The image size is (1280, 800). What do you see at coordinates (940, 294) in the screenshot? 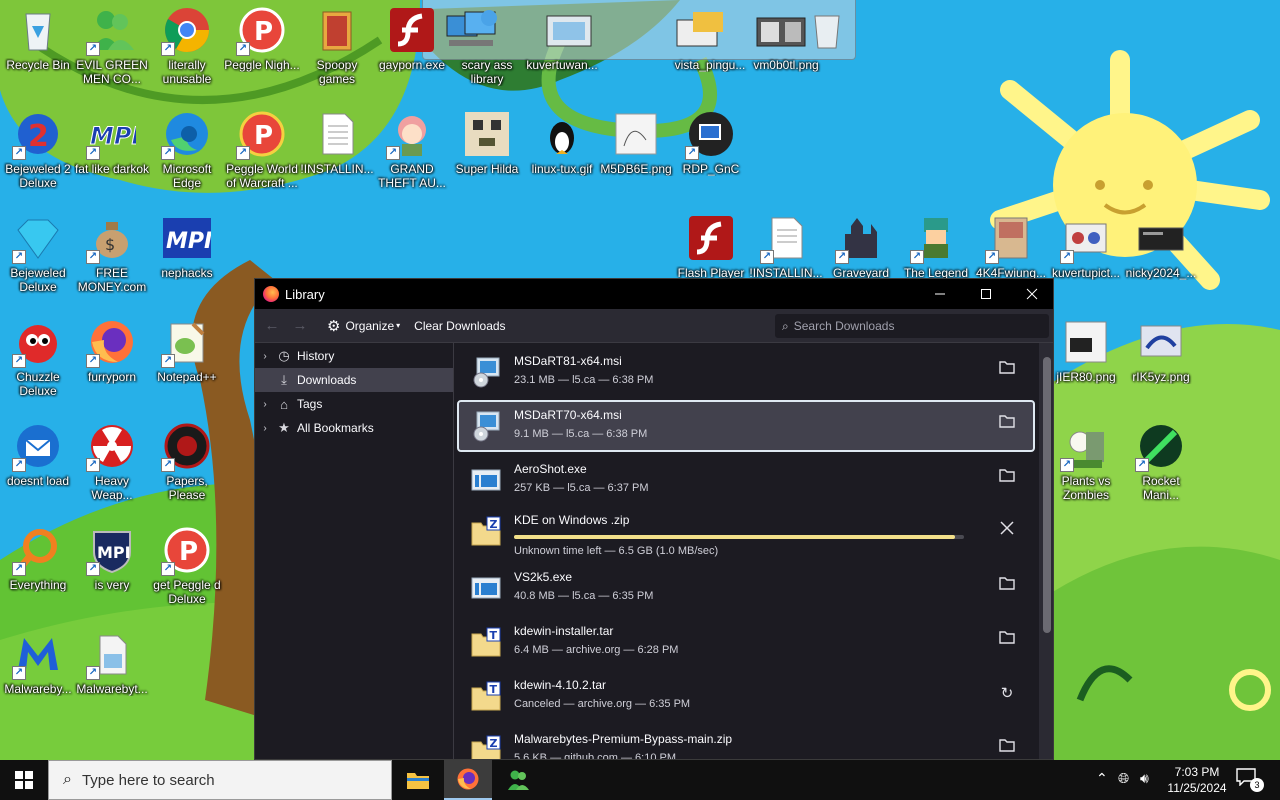
I see `minimize-button` at bounding box center [940, 294].